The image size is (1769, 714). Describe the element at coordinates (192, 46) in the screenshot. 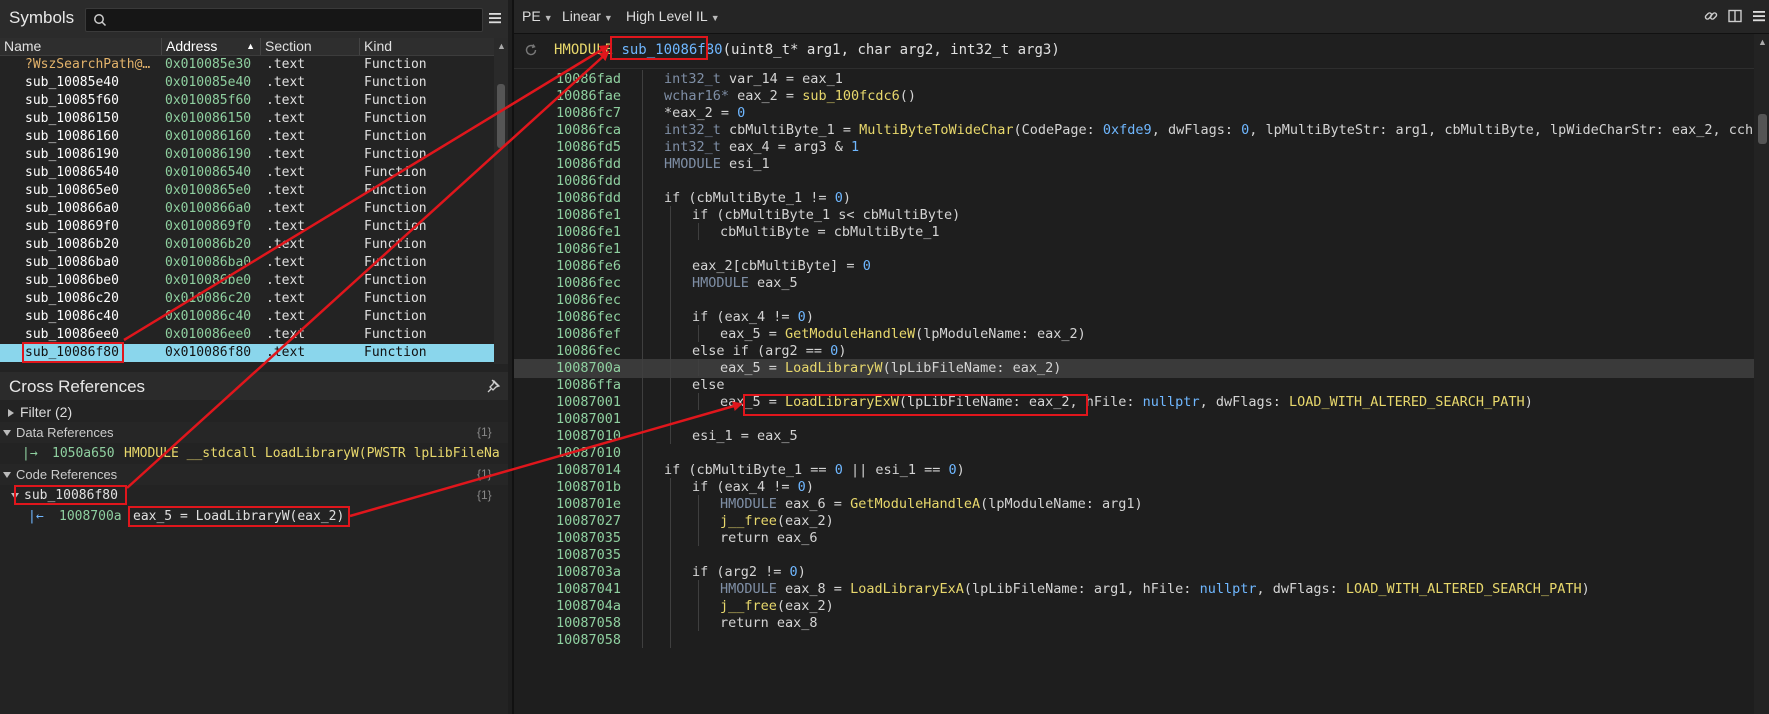

I see `column-header-address-label: Address` at that location.